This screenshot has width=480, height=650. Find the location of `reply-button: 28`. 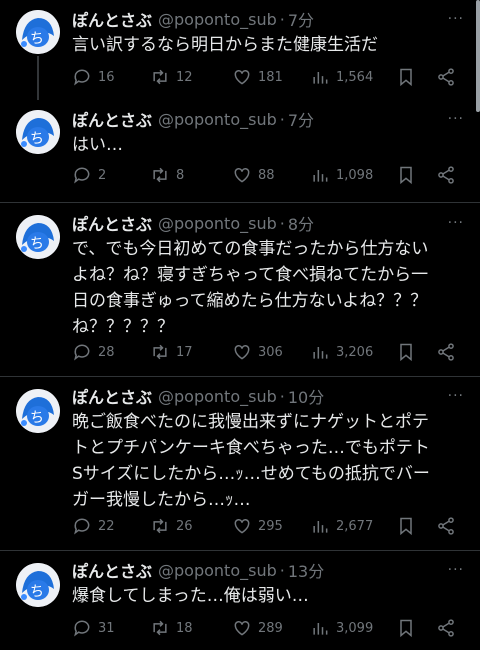

reply-button: 28 is located at coordinates (111, 352).